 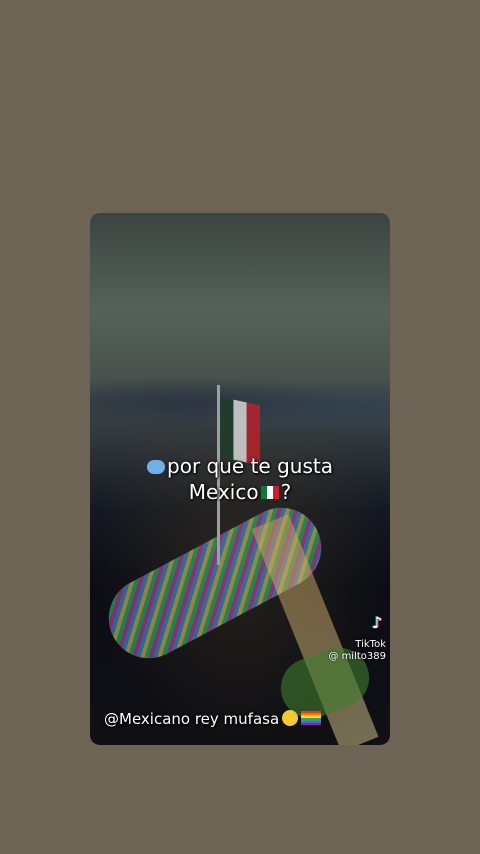 I want to click on pleading-face-icon, so click(x=290, y=718).